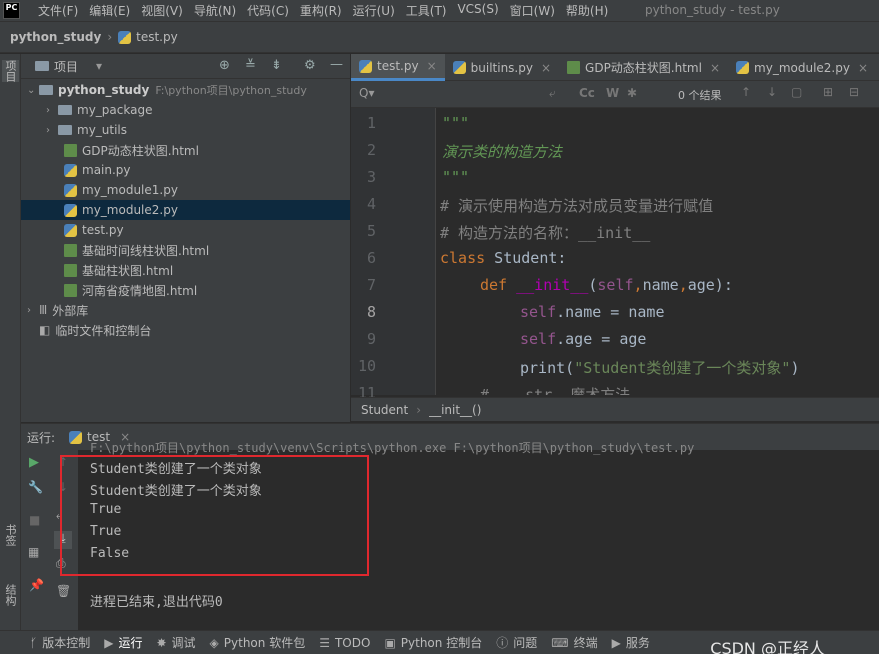 This screenshot has width=879, height=654. What do you see at coordinates (592, 312) in the screenshot?
I see `code-line-8: self.name = name` at bounding box center [592, 312].